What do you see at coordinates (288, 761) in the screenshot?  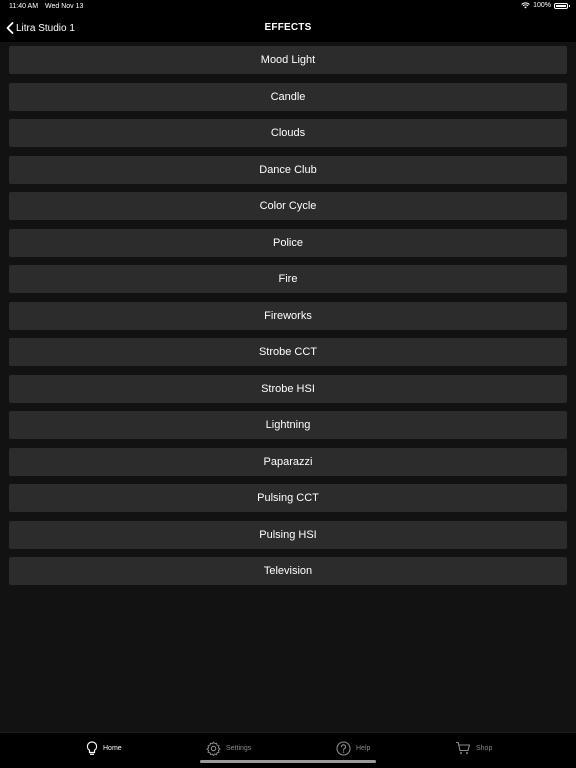 I see `home-indicator` at bounding box center [288, 761].